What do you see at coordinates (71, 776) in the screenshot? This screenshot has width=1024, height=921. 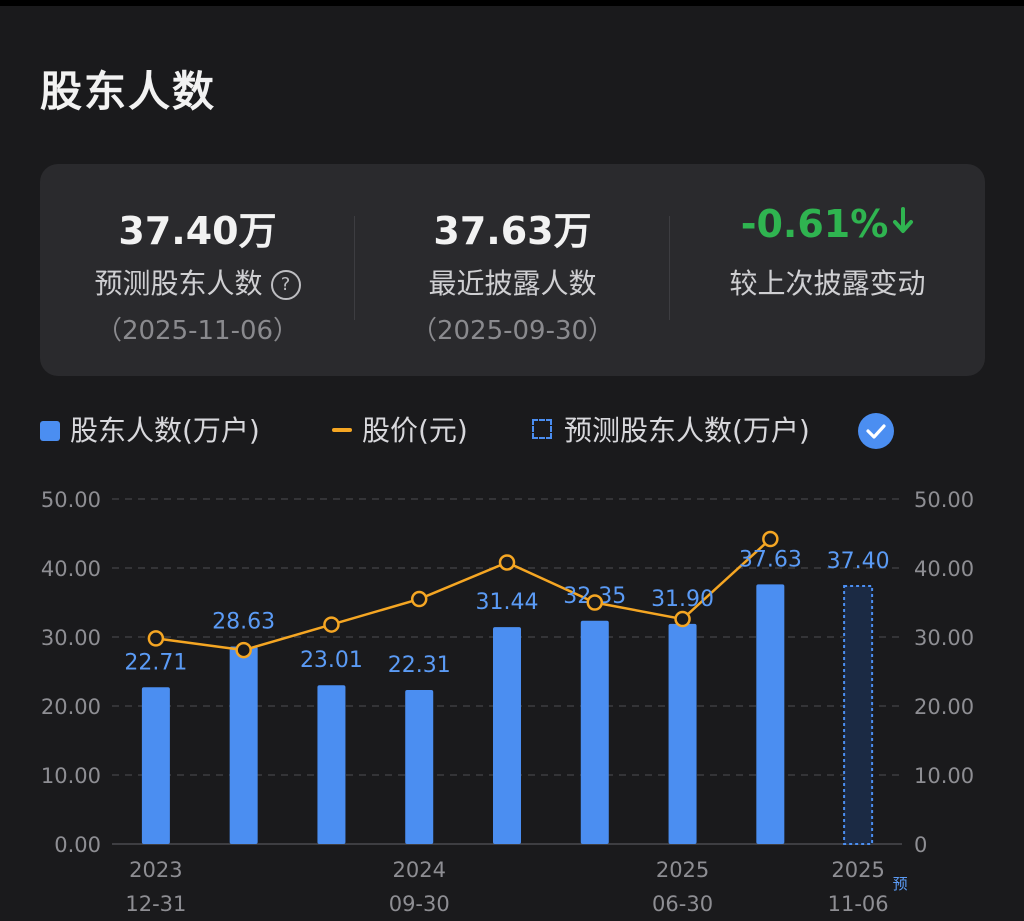 I see `y-tick-label-left: 10.00` at bounding box center [71, 776].